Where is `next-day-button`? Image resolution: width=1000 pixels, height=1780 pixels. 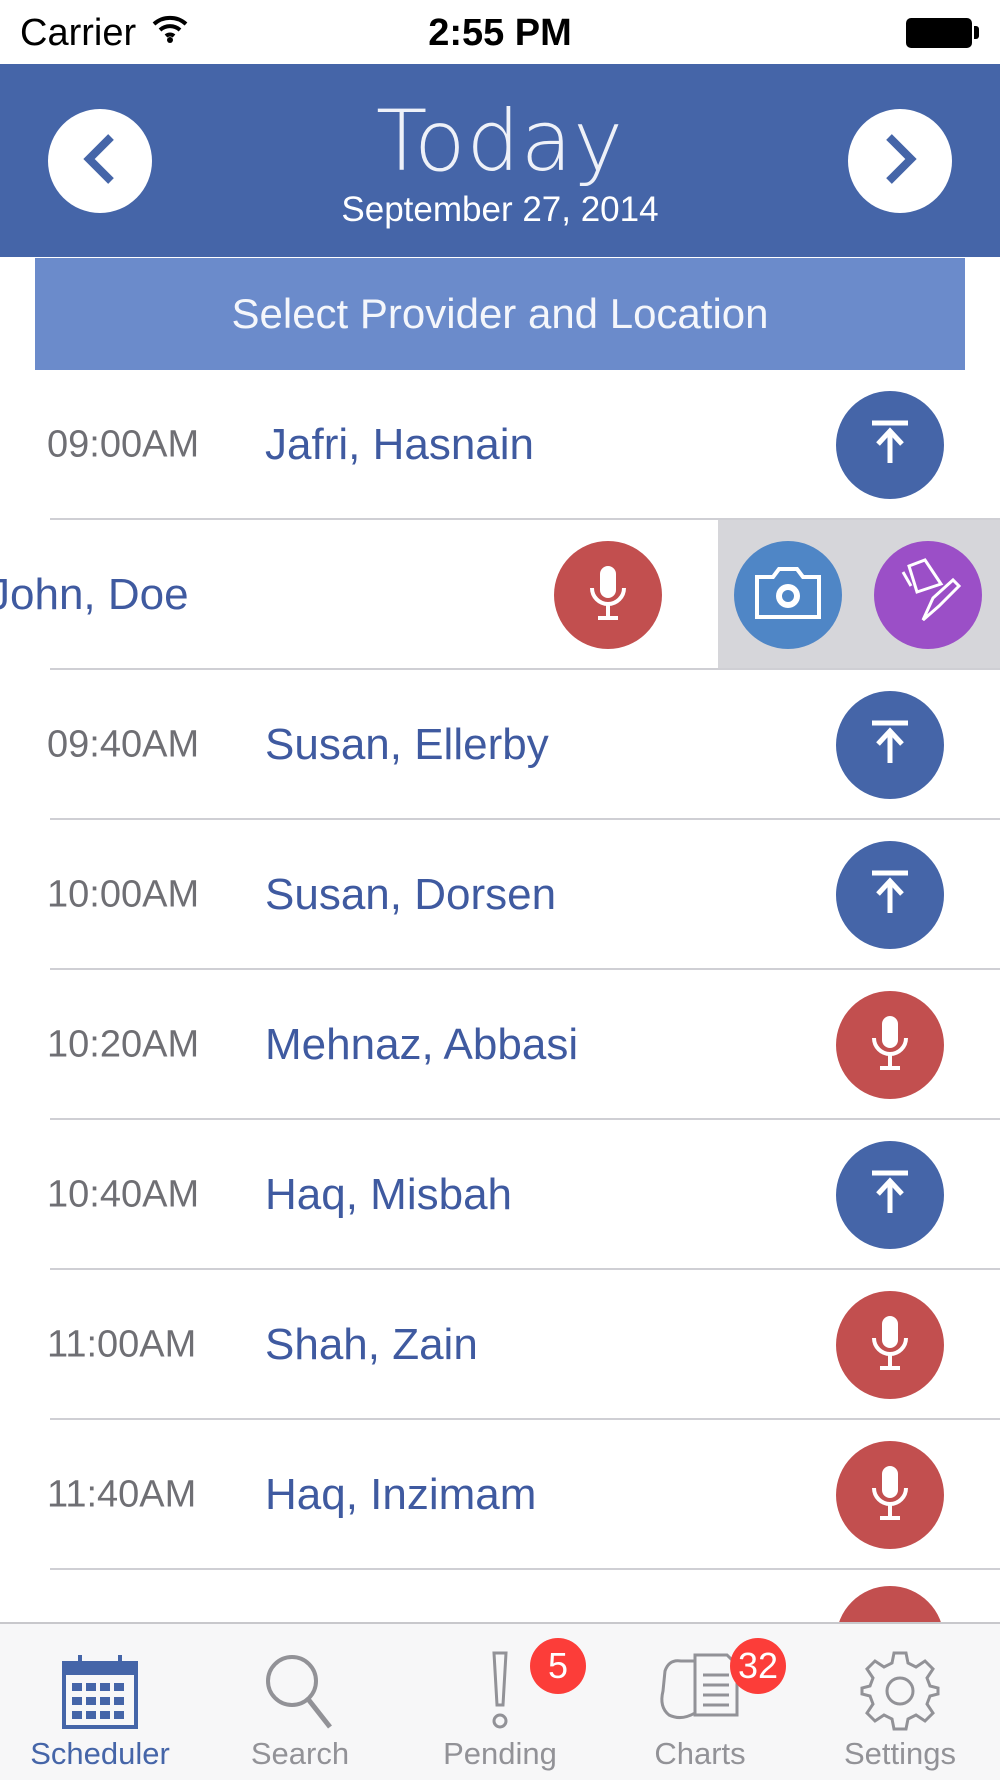
next-day-button is located at coordinates (900, 161).